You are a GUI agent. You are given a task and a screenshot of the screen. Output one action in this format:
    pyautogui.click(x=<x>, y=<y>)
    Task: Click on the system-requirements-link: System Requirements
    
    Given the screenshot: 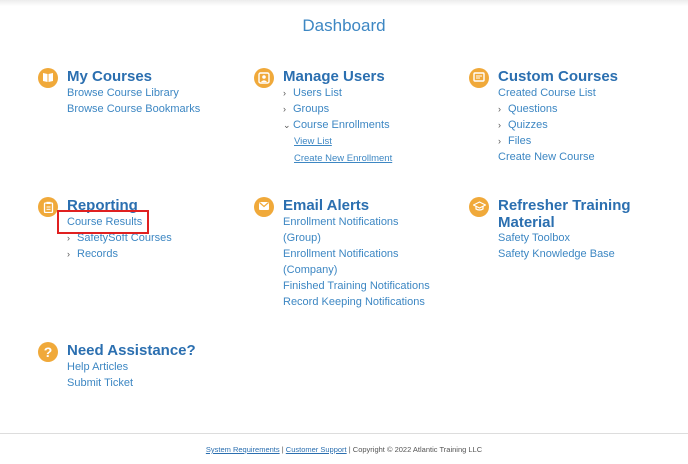 What is the action you would take?
    pyautogui.click(x=243, y=449)
    